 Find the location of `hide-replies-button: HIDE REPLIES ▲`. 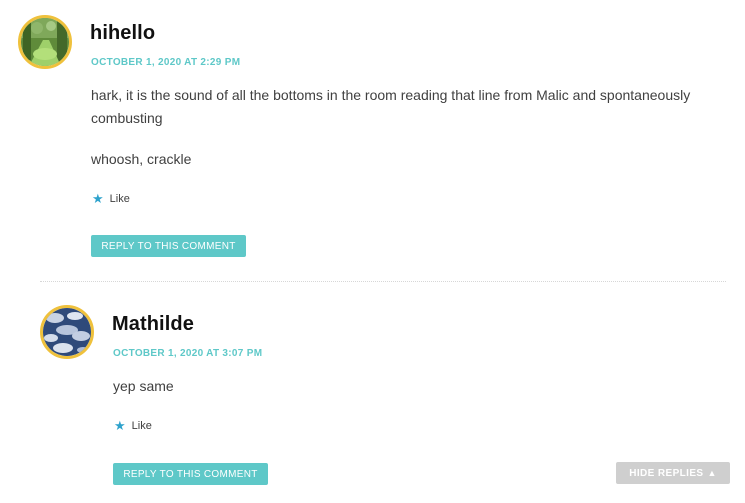

hide-replies-button: HIDE REPLIES ▲ is located at coordinates (673, 473).